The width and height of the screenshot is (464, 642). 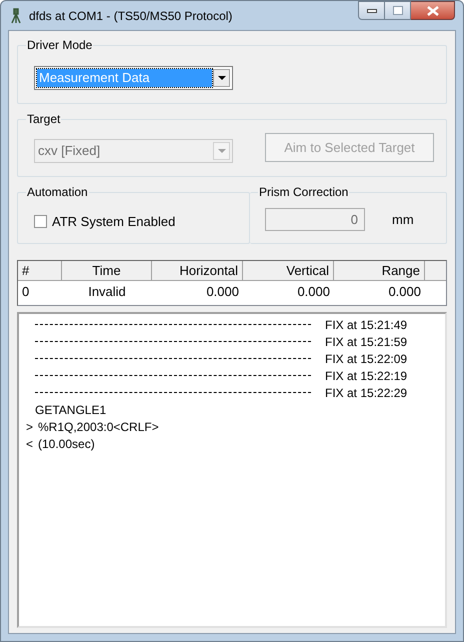 I want to click on column-header: #, so click(x=40, y=271).